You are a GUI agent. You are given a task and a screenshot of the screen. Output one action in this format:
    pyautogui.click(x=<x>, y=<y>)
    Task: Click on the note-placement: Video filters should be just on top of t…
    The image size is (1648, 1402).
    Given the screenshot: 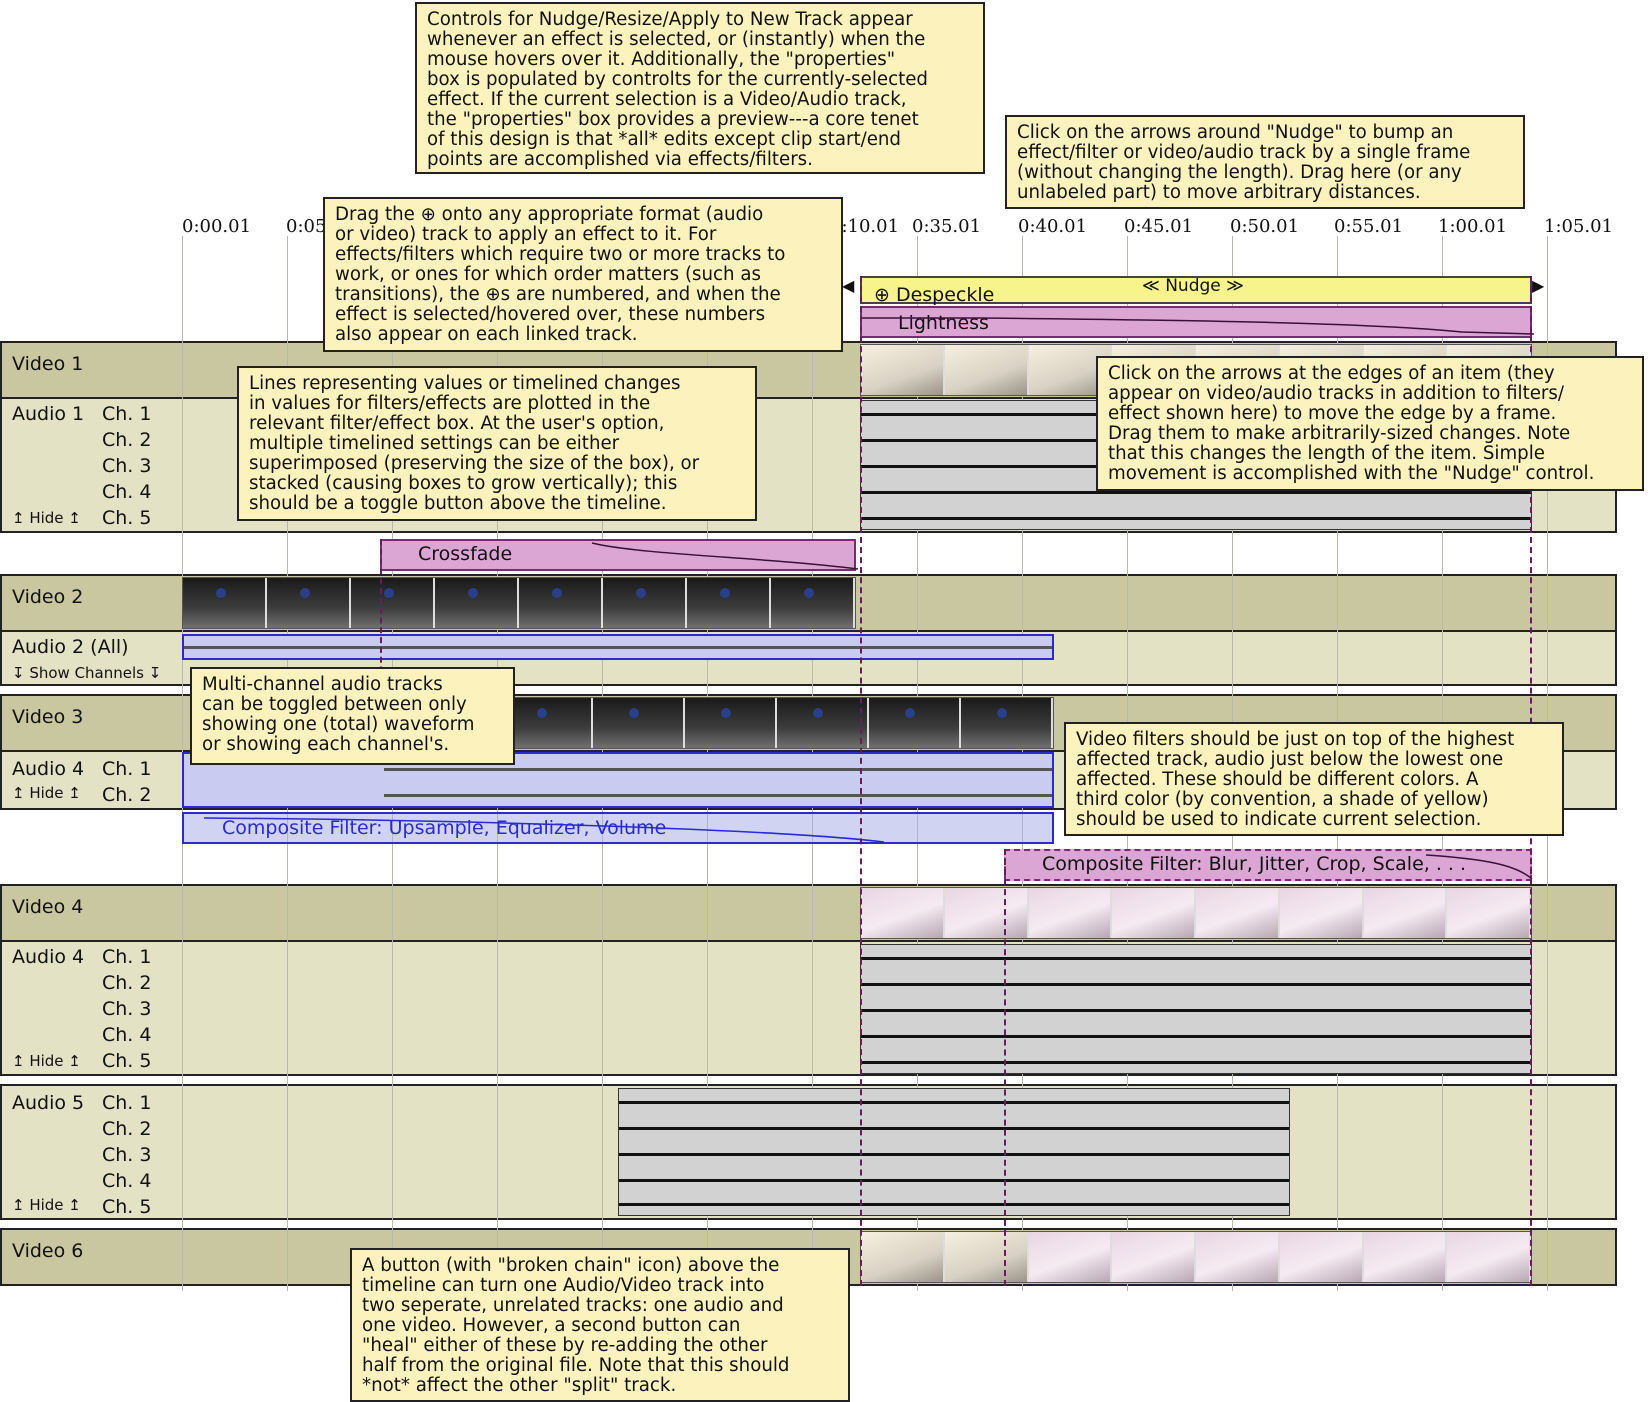 What is the action you would take?
    pyautogui.click(x=1314, y=779)
    